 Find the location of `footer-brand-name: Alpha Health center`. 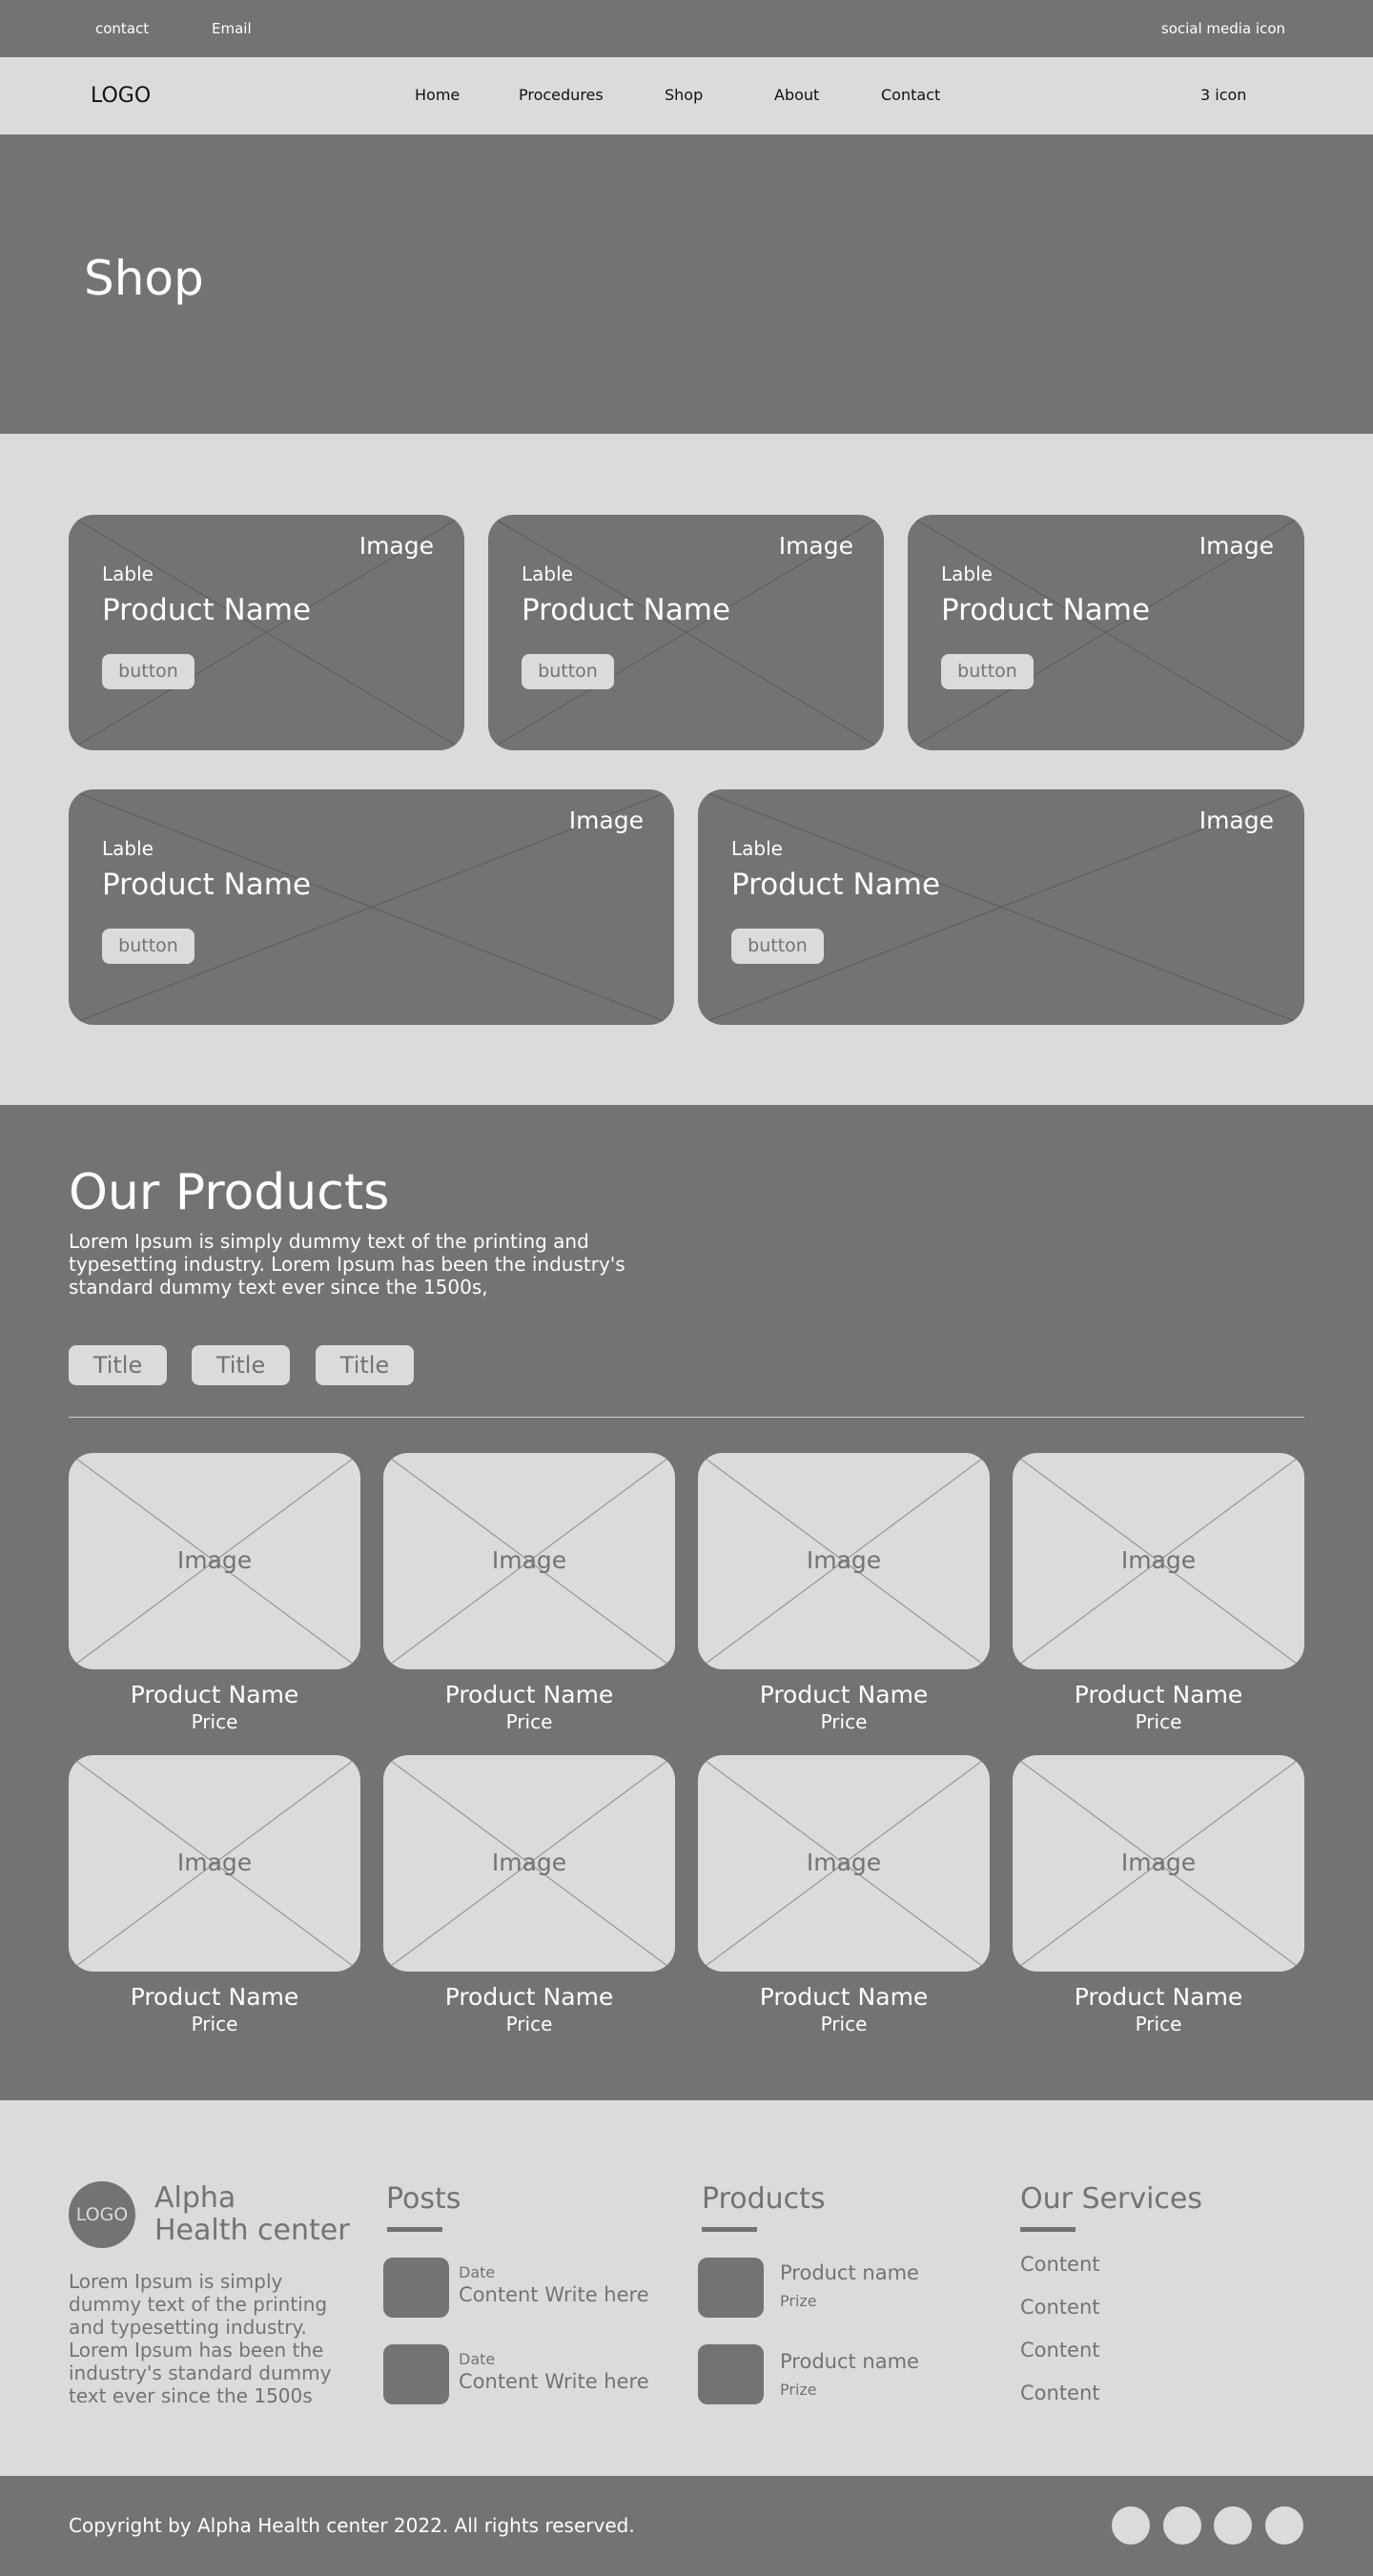

footer-brand-name: Alpha Health center is located at coordinates (259, 2214).